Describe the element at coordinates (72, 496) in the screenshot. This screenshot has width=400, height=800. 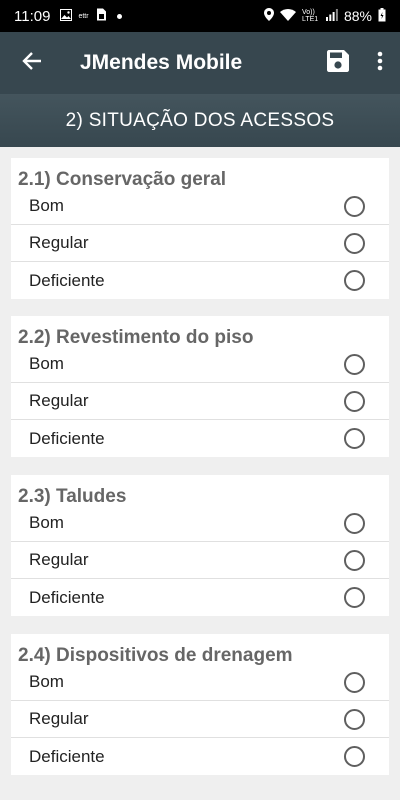
I see `question-title: 2.3) Taludes` at that location.